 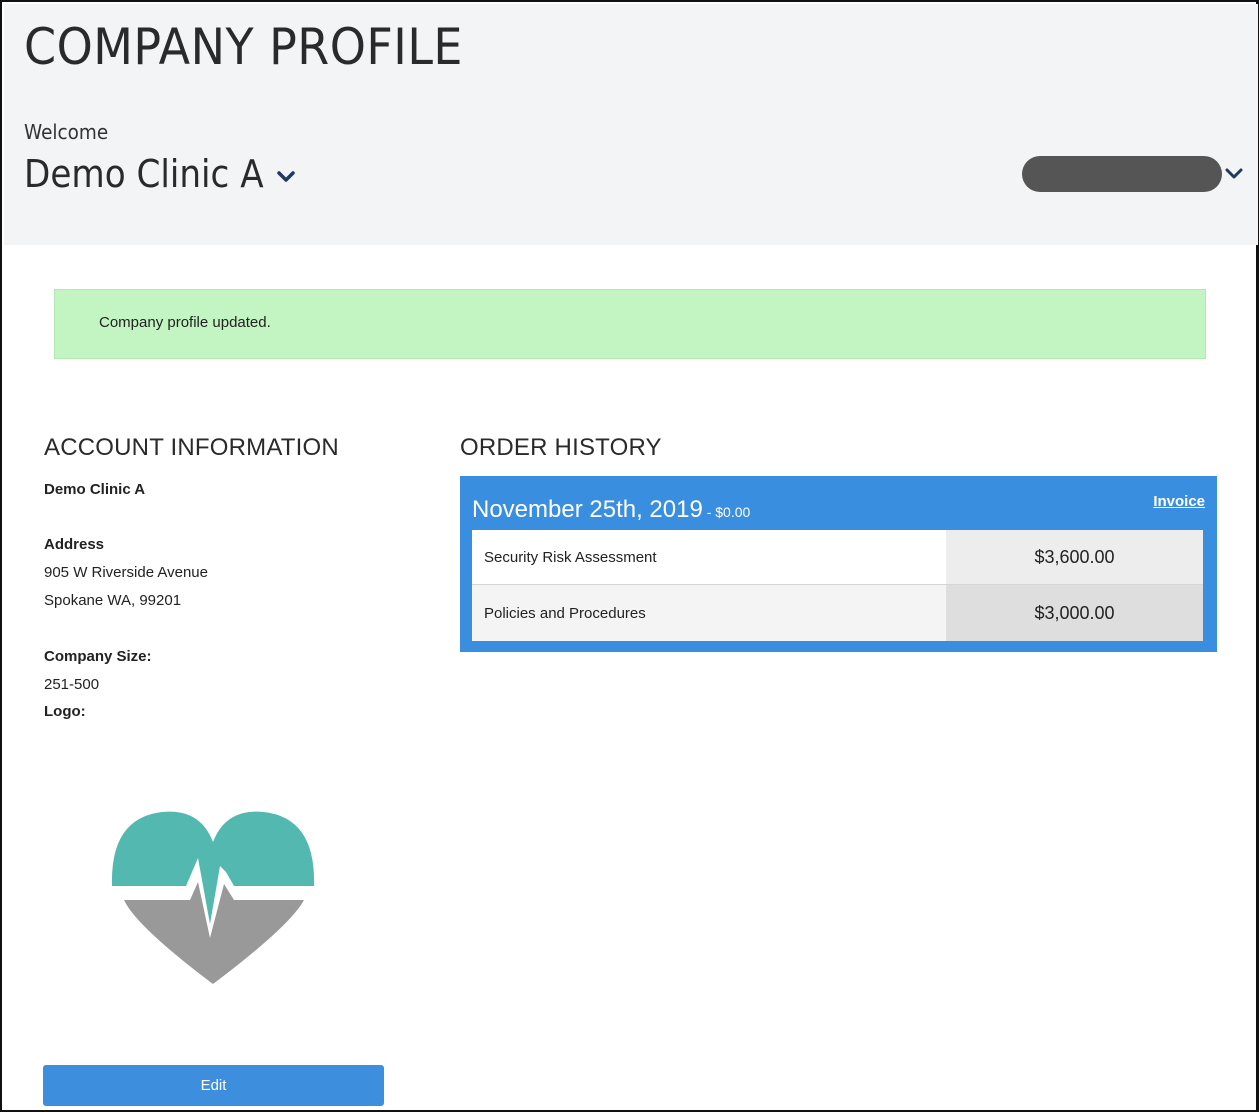 I want to click on page-title: COMPANY PROFILE, so click(x=243, y=47).